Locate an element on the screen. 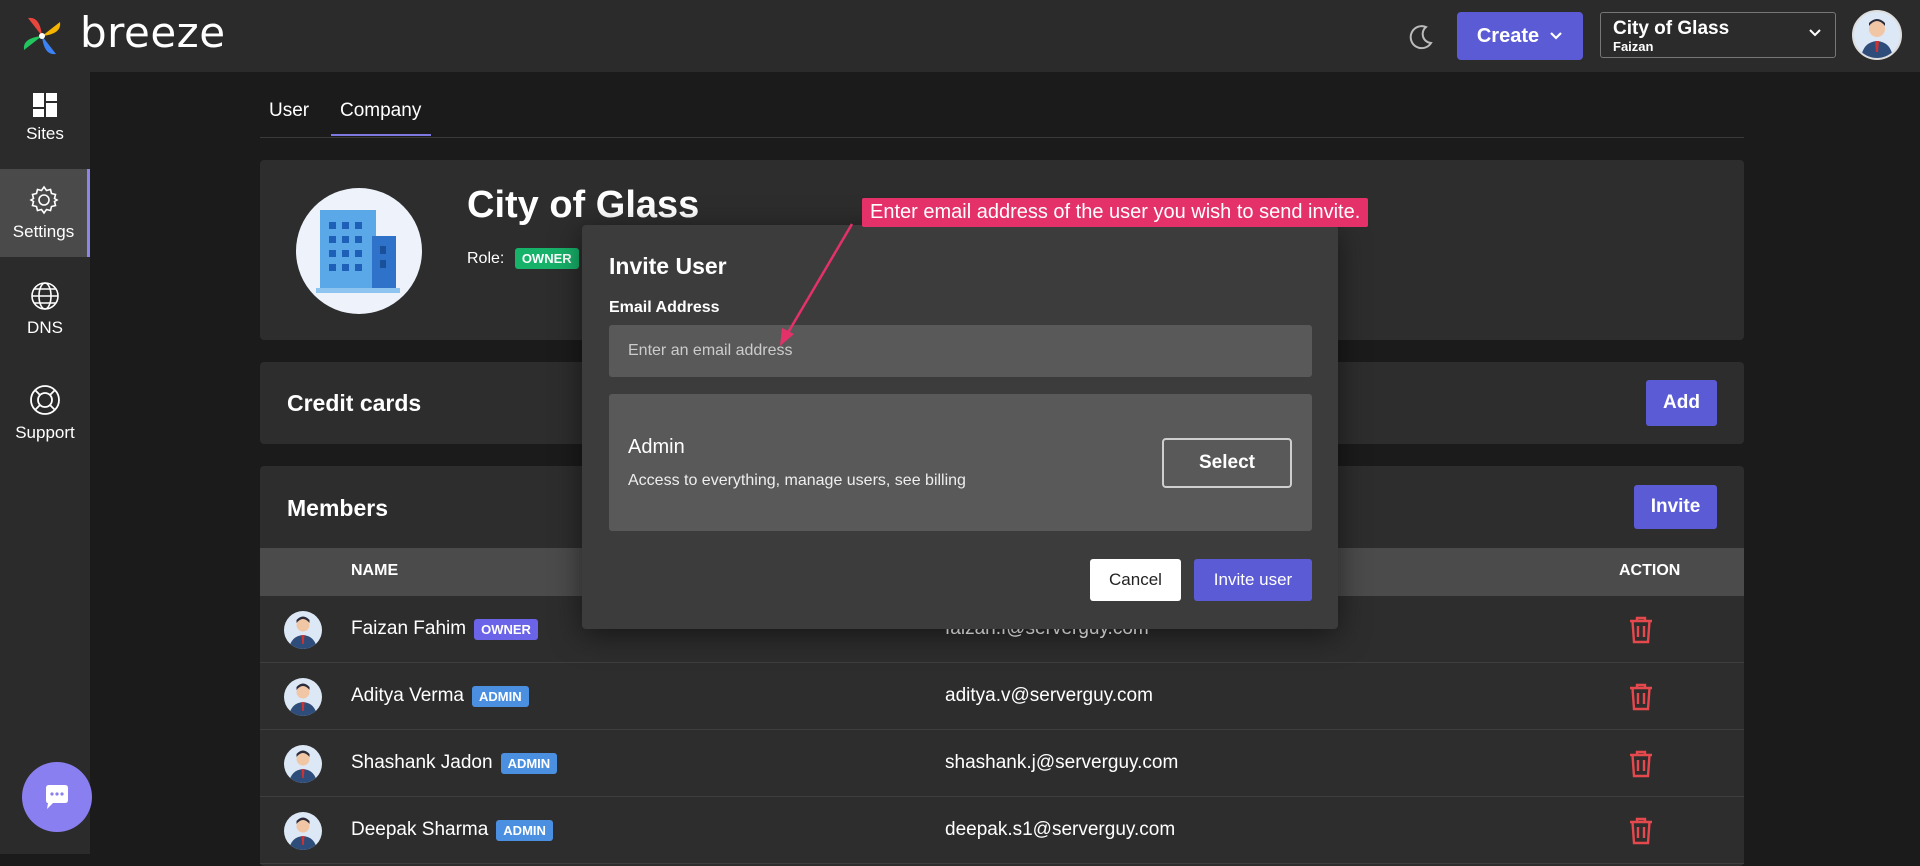 This screenshot has height=866, width=1920. org-name: City of Glass is located at coordinates (1671, 28).